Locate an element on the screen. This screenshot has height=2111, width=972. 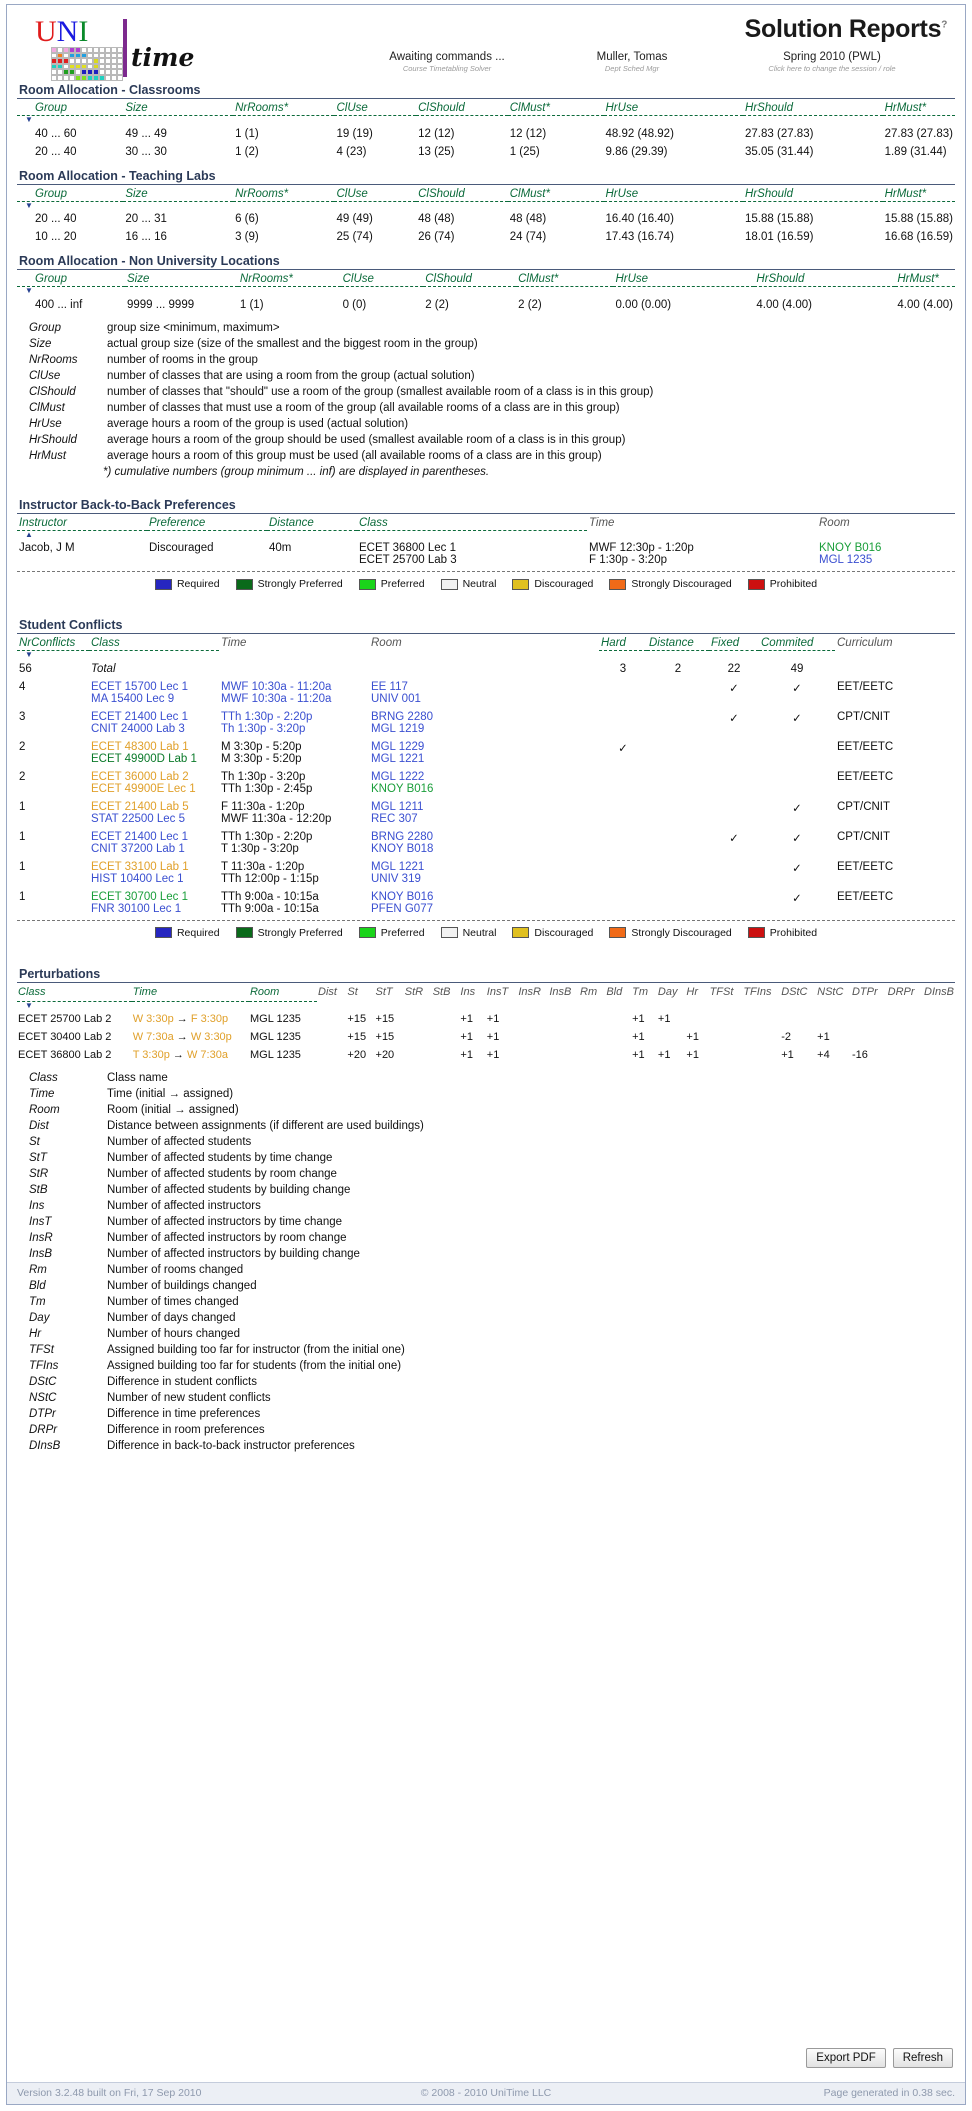
column-header-tfins: TFIns is located at coordinates (761, 992).